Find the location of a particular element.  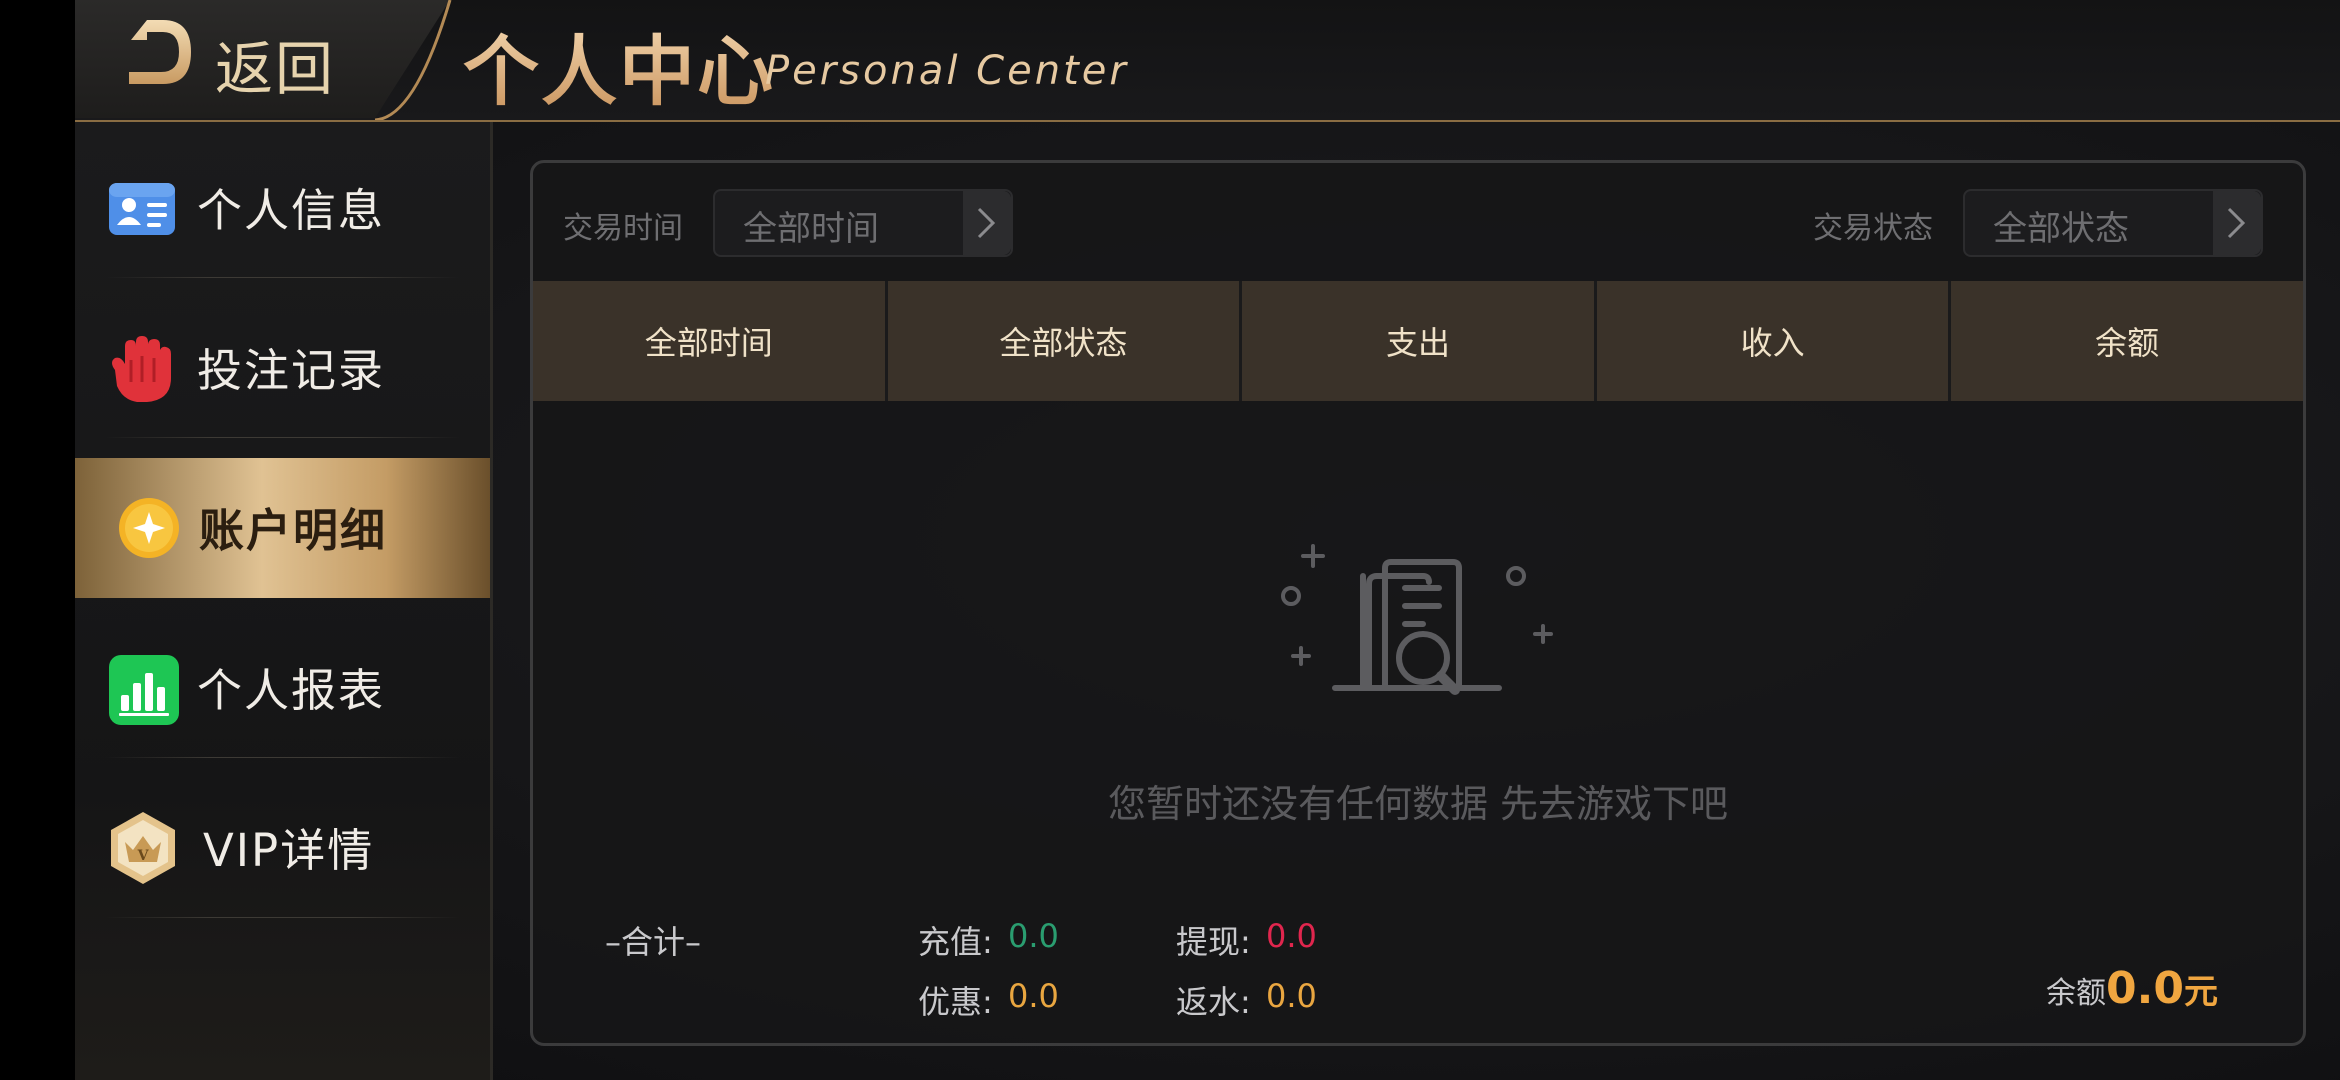

rebate-value: 0.0 is located at coordinates (1291, 996).